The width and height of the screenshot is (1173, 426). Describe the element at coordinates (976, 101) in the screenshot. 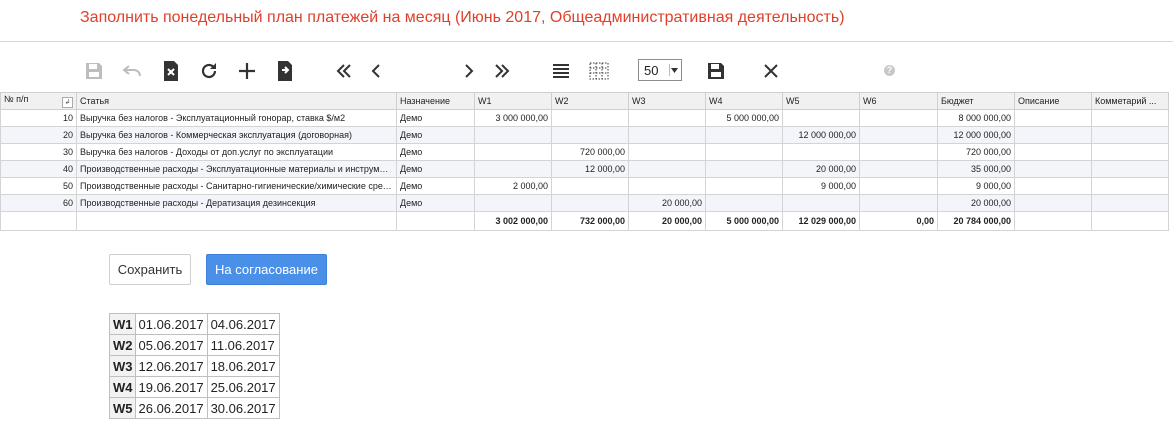

I see `col-header-budget: Бюджет` at that location.